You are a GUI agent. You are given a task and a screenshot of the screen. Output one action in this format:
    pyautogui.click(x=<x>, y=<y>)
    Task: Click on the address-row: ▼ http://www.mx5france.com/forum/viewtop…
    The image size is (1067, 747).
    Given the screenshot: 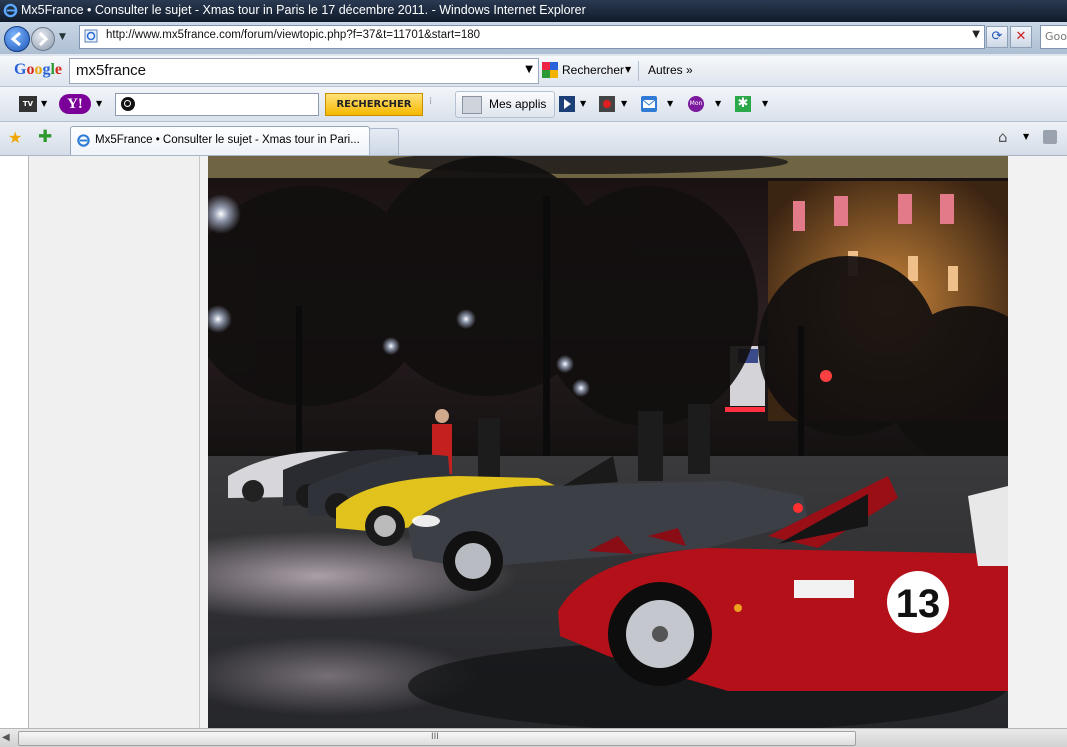 What is the action you would take?
    pyautogui.click(x=533, y=38)
    